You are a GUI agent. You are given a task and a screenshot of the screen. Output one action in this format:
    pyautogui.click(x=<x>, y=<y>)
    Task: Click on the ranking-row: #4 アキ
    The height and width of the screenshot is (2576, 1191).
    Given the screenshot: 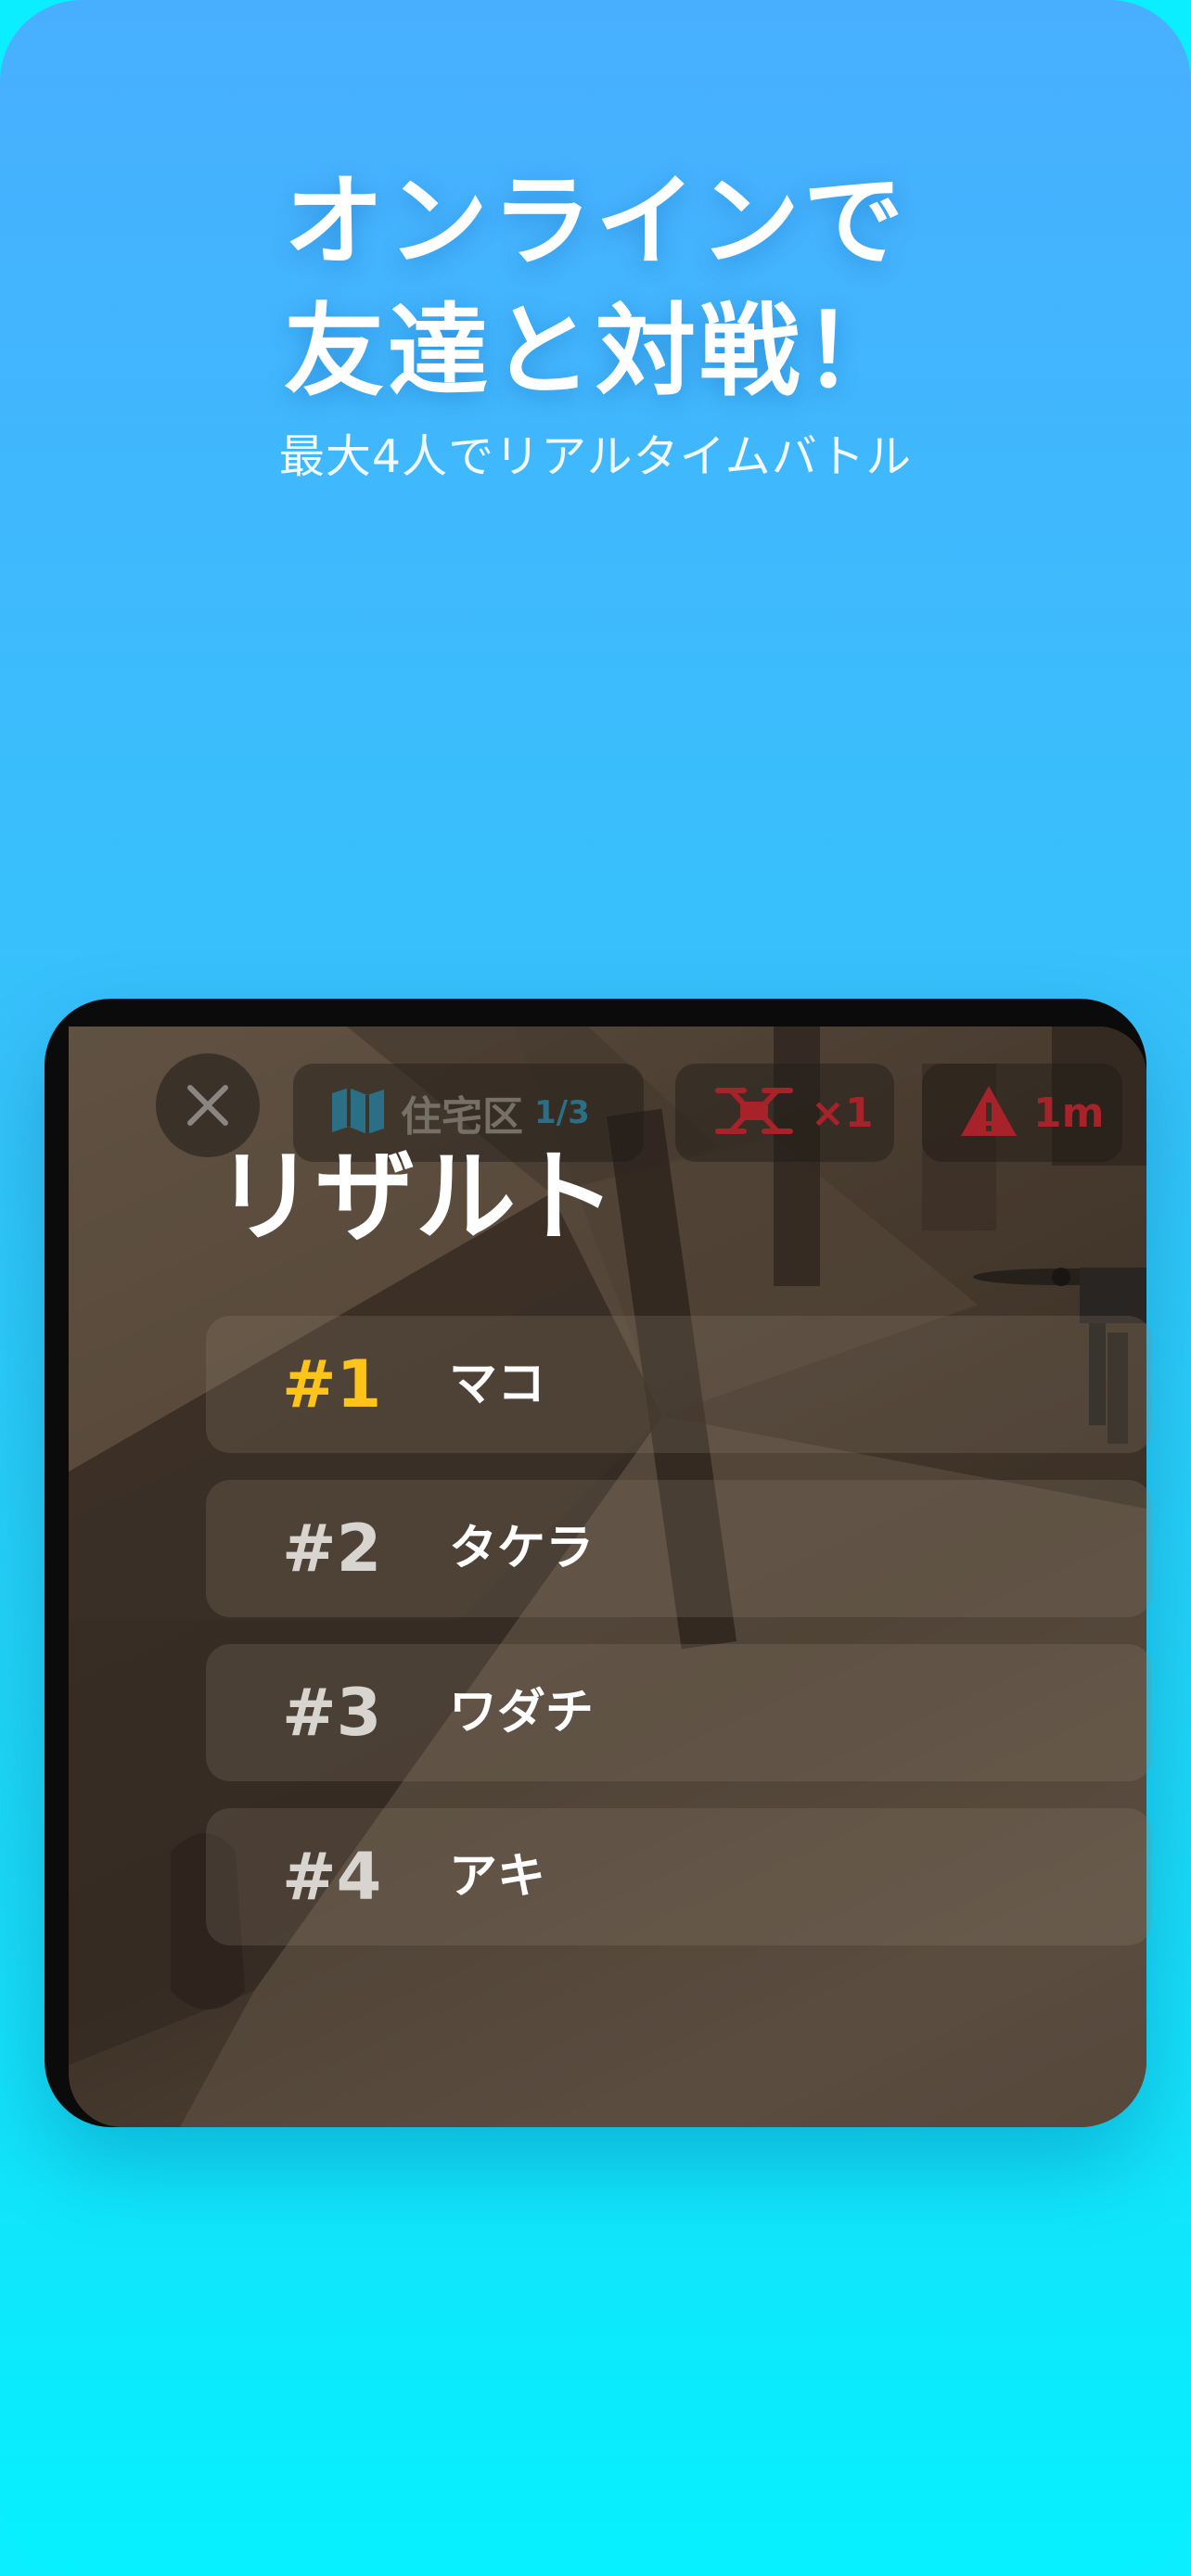 What is the action you would take?
    pyautogui.click(x=679, y=1876)
    